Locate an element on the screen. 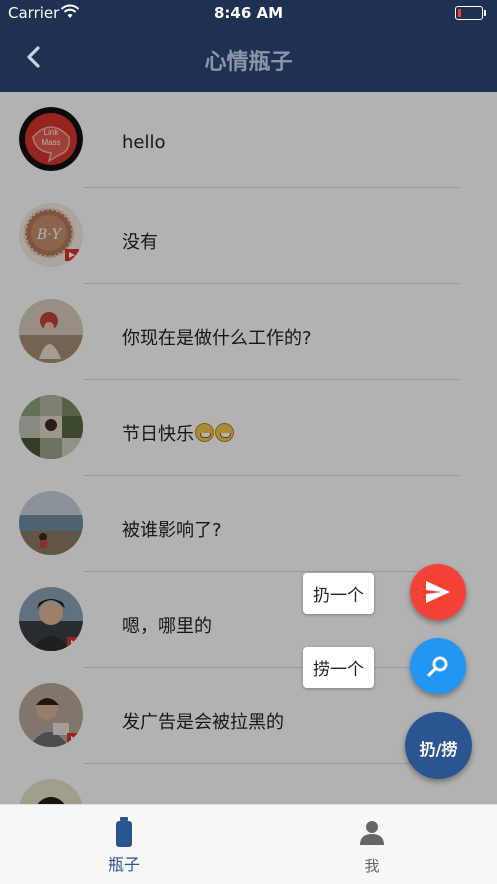 Image resolution: width=497 pixels, height=884 pixels. person-icon is located at coordinates (372, 834).